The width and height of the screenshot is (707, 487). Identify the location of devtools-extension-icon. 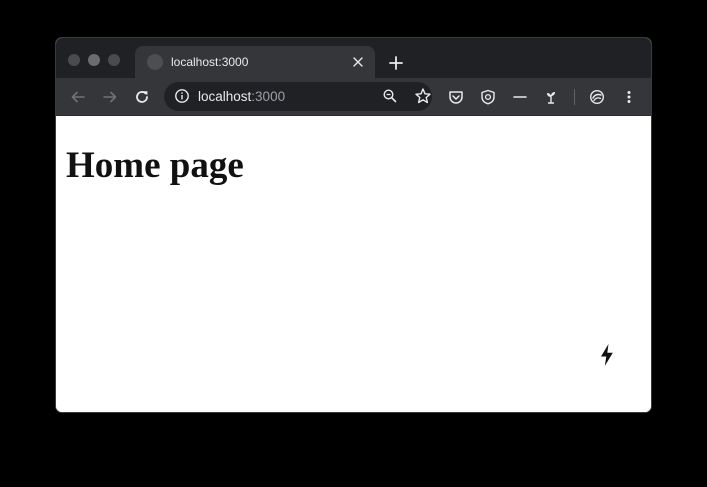
(597, 97).